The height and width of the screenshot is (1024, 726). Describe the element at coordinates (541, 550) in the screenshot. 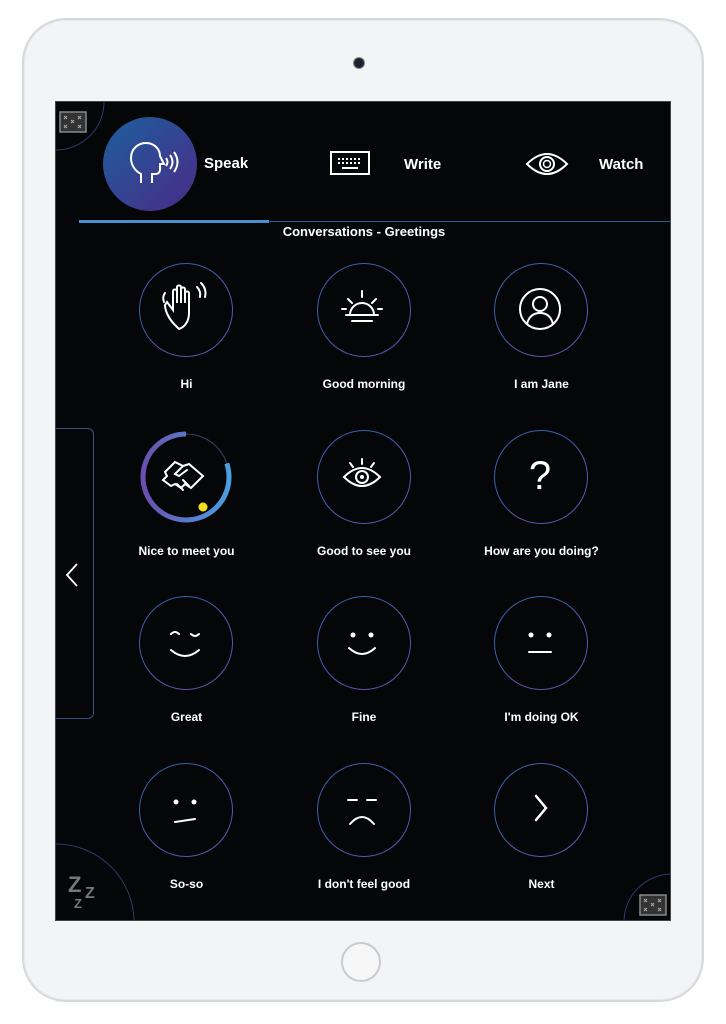

I see `phrase-label: How are you doing?` at that location.